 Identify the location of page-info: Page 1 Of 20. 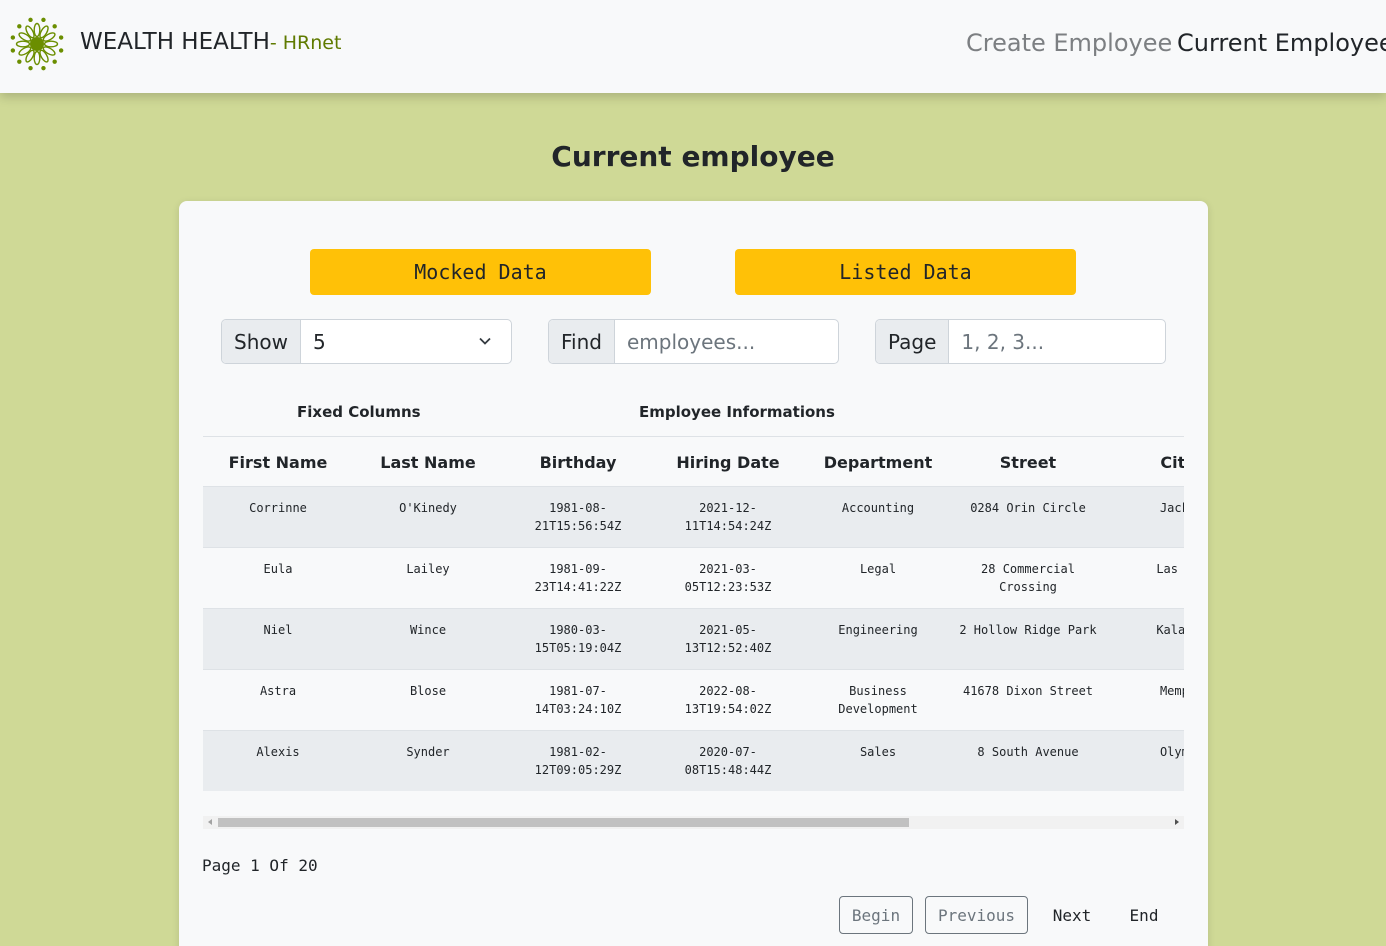
(260, 865).